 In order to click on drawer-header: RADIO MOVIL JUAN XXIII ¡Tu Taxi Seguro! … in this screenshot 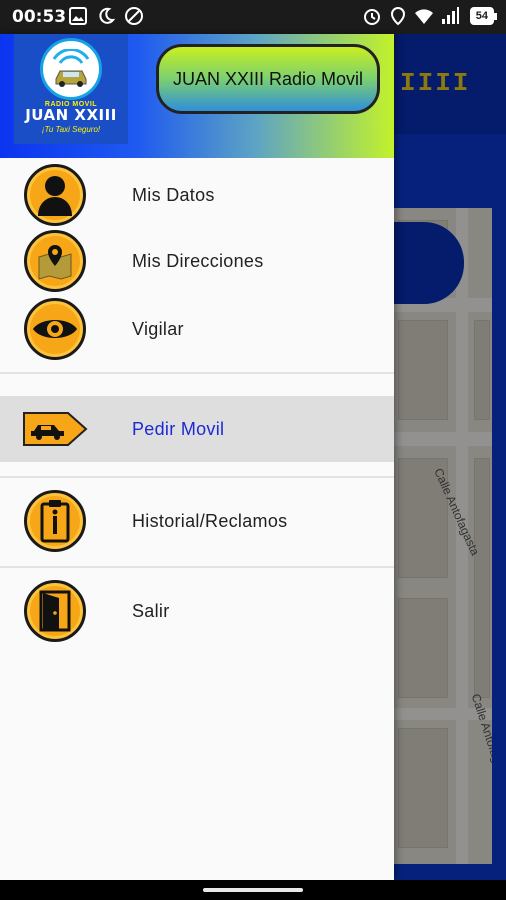, I will do `click(197, 96)`.